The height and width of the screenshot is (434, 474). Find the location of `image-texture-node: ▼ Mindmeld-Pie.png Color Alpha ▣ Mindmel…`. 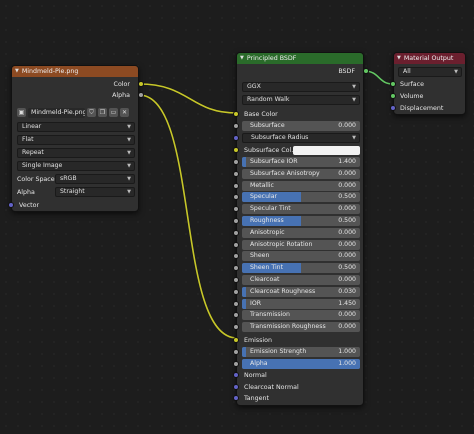

image-texture-node: ▼ Mindmeld-Pie.png Color Alpha ▣ Mindmel… is located at coordinates (76, 138).